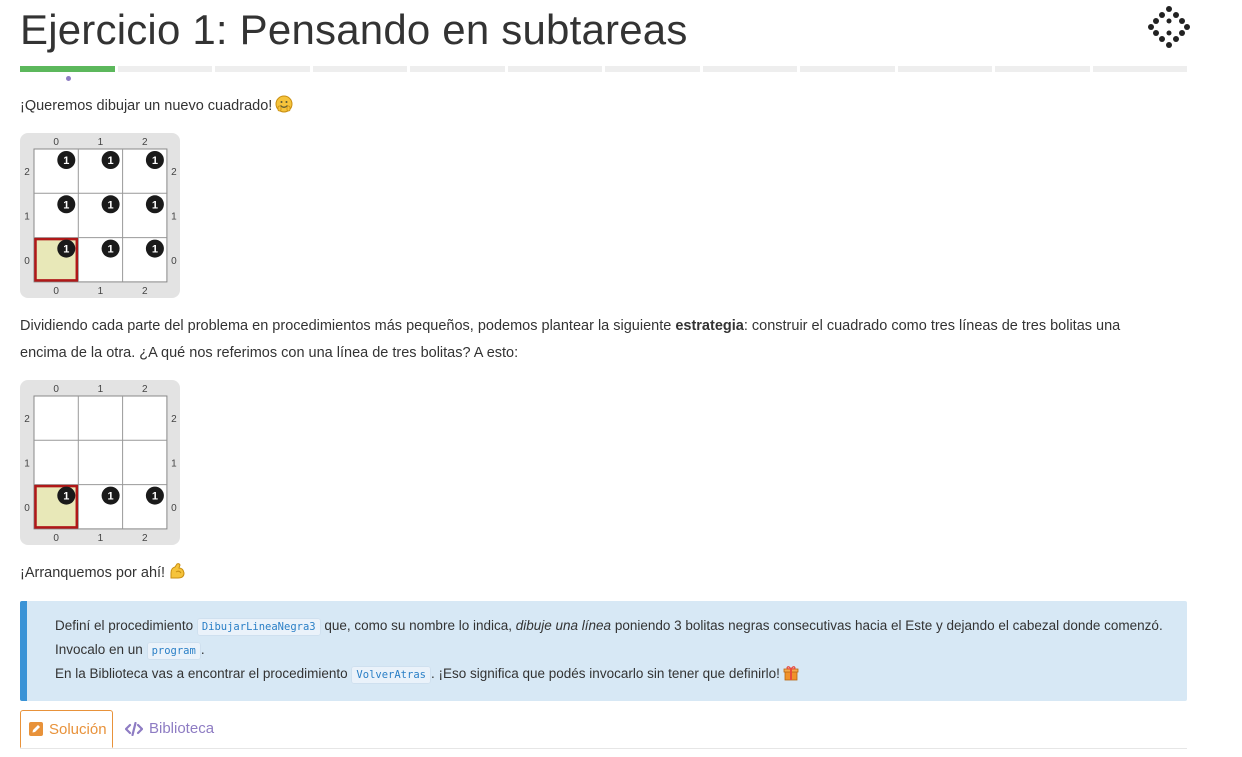 This screenshot has height=757, width=1242. What do you see at coordinates (126, 625) in the screenshot?
I see `callout-text: Definí el procedimiento` at bounding box center [126, 625].